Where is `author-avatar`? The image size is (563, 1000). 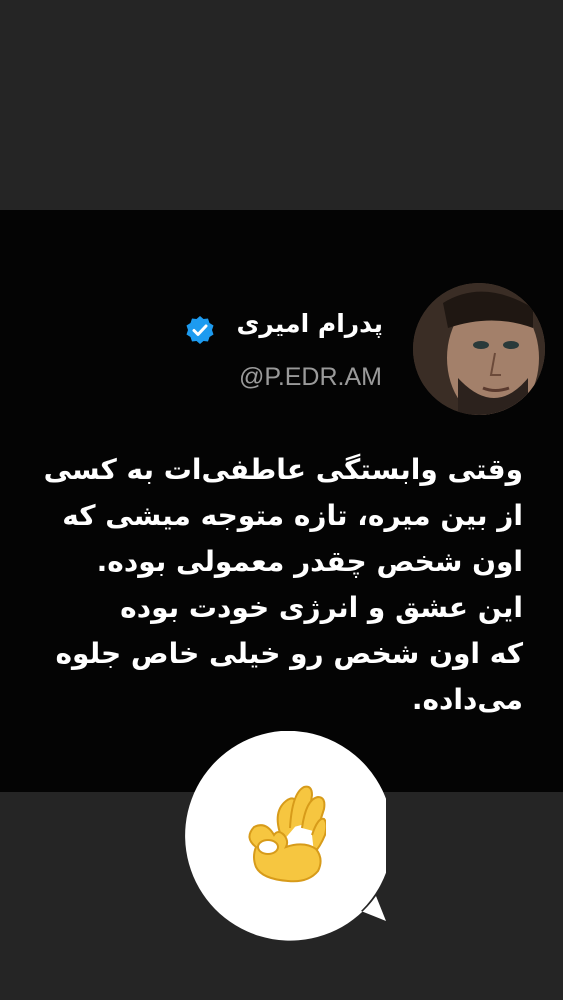
author-avatar is located at coordinates (479, 349).